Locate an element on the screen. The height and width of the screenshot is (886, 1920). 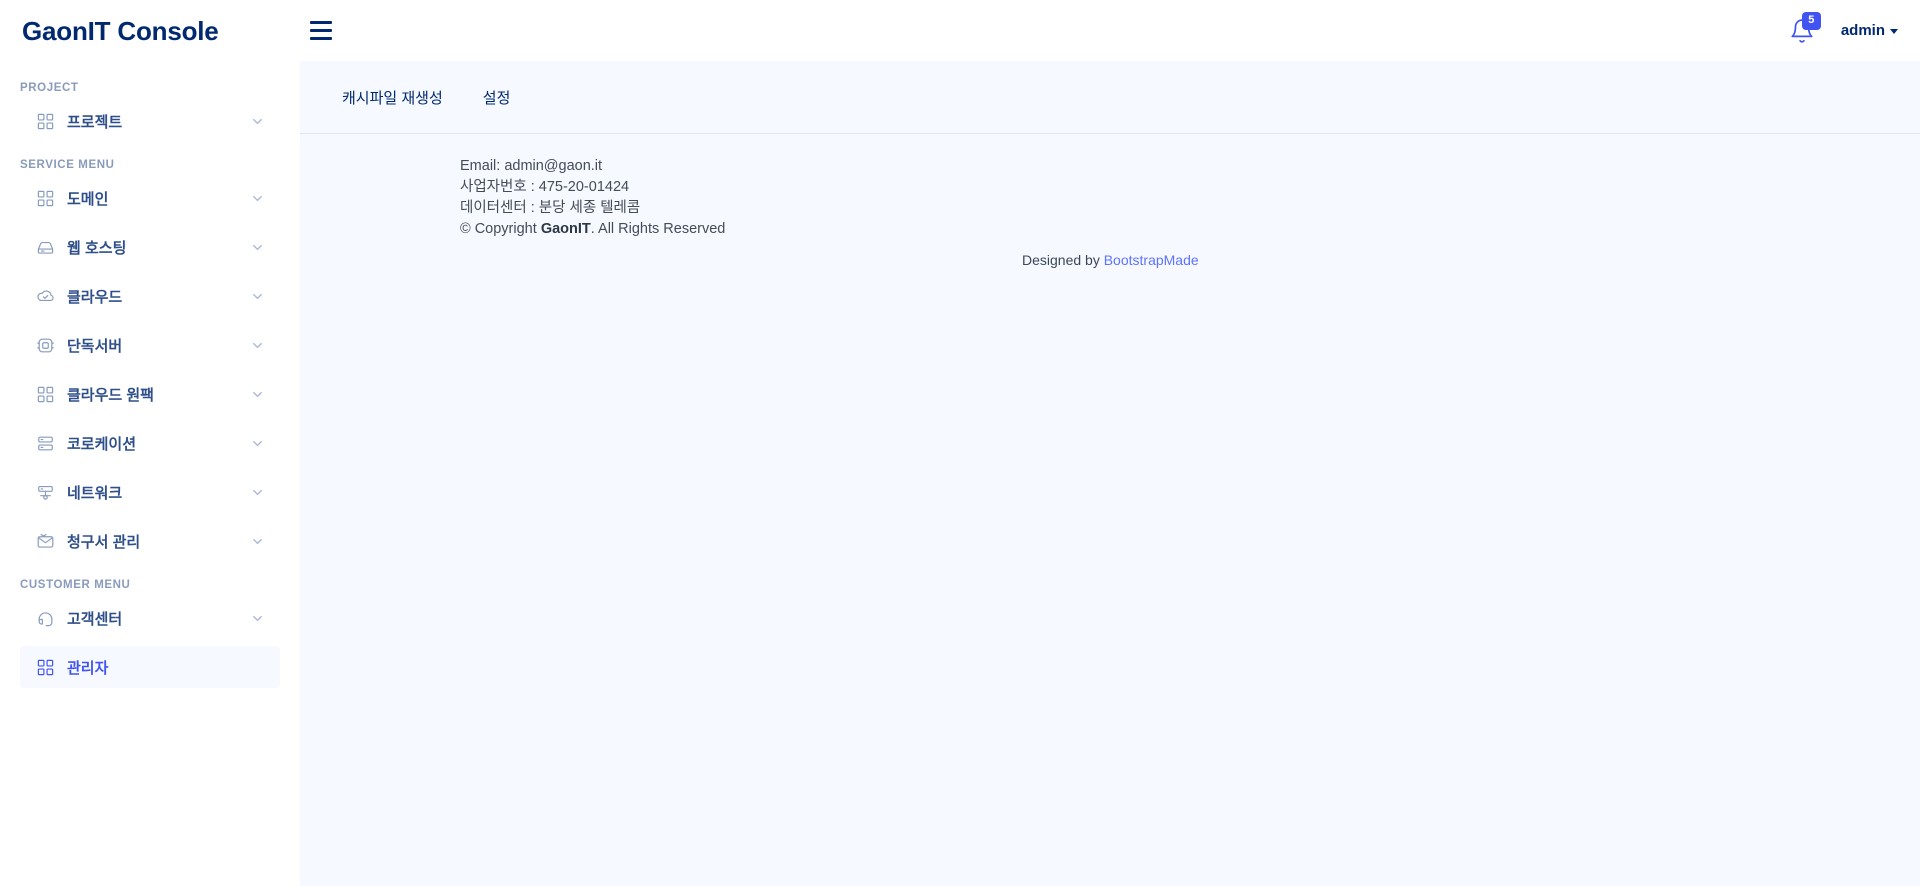
sidebar-item-클라우드: 클라우드 is located at coordinates (150, 296).